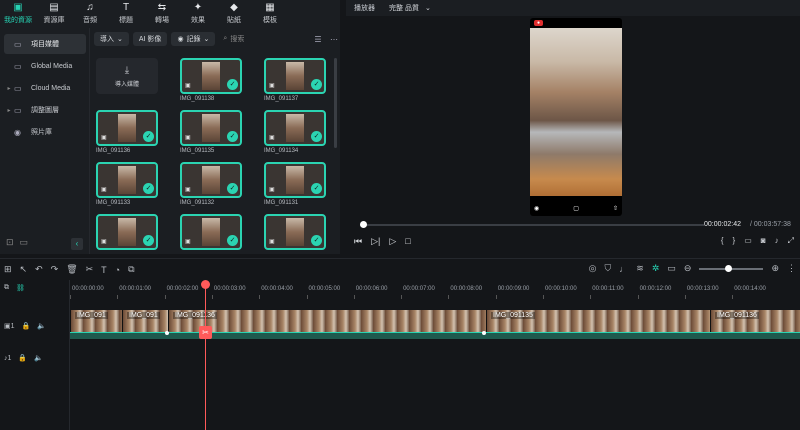 The height and width of the screenshot is (430, 800). What do you see at coordinates (127, 76) in the screenshot?
I see `import-media-tile: ⤓ 導入媒體` at bounding box center [127, 76].